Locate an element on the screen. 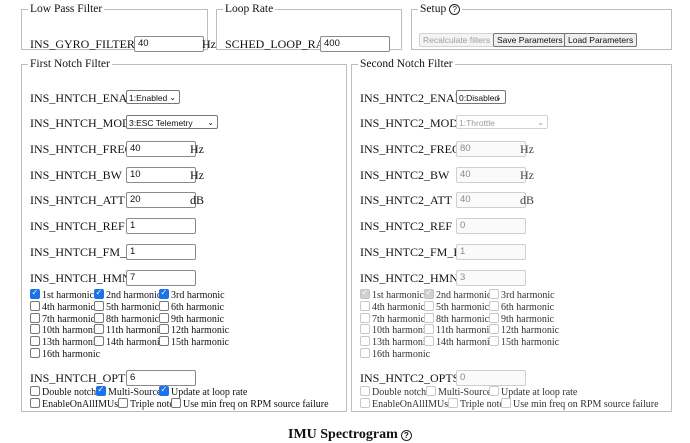  second-option-checkbox: Update at loop rate is located at coordinates (533, 392).